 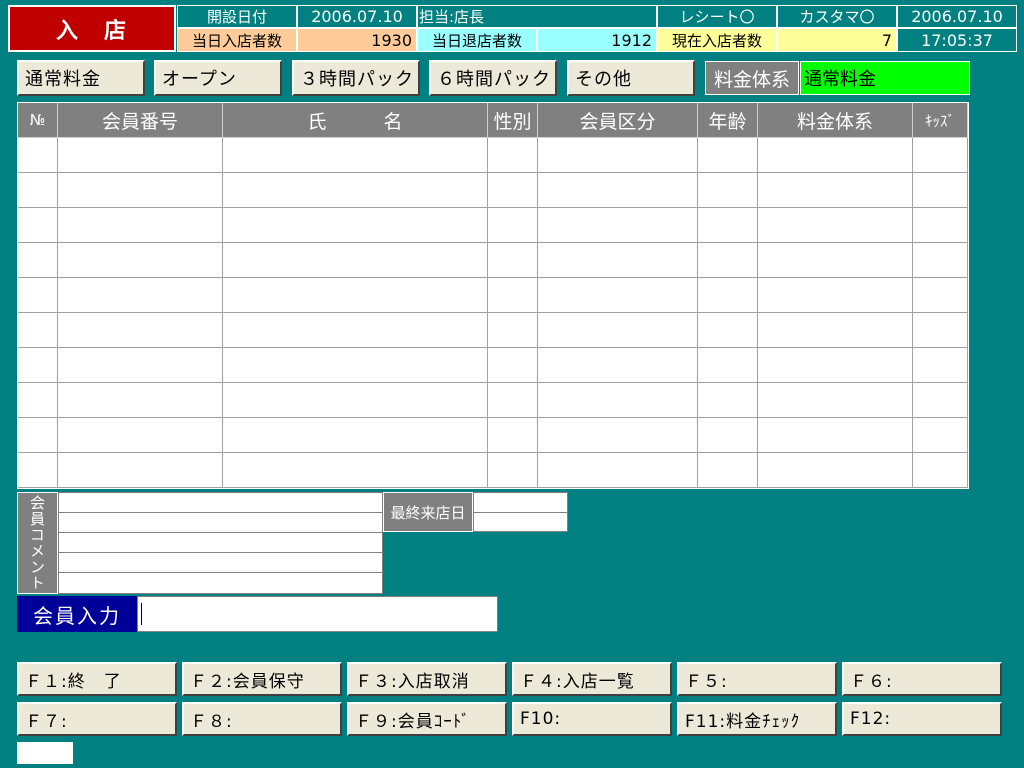 I want to click on fkey-11-button: F11:料金ﾁｪｯｸ, so click(x=757, y=719).